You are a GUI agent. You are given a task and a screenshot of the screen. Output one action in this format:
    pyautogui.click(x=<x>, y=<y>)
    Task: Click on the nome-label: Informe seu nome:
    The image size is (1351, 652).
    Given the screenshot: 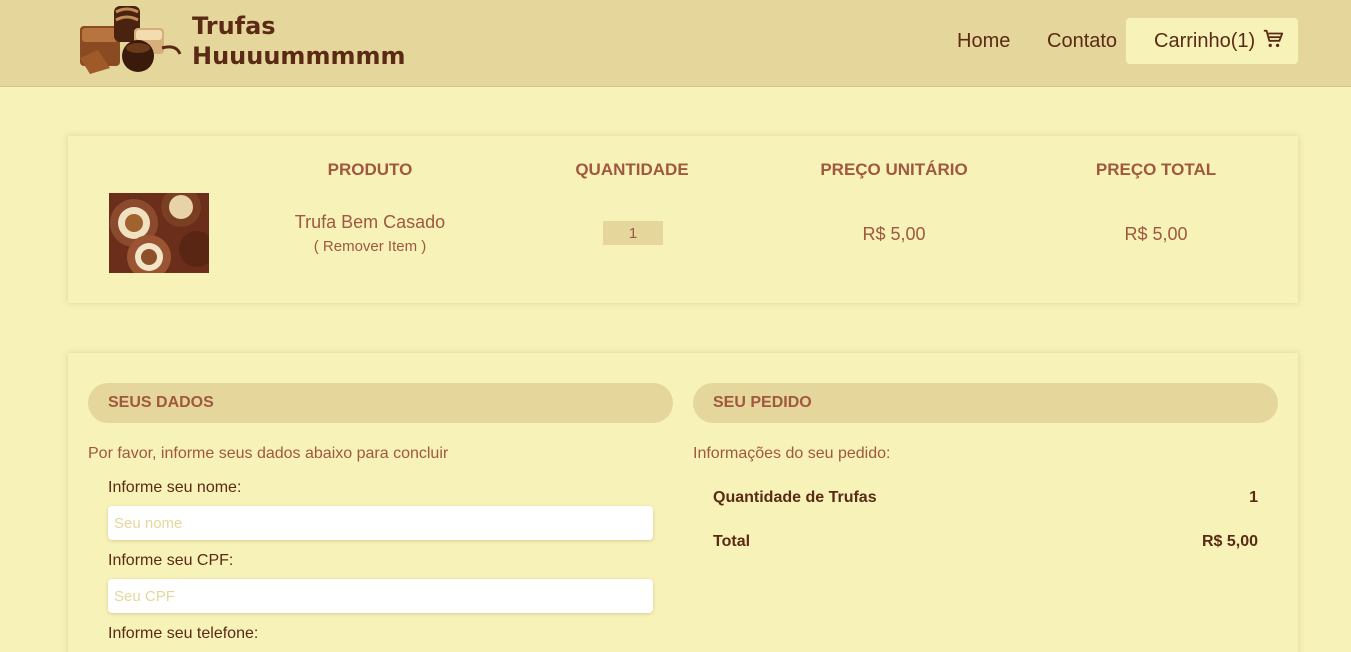 What is the action you would take?
    pyautogui.click(x=175, y=487)
    